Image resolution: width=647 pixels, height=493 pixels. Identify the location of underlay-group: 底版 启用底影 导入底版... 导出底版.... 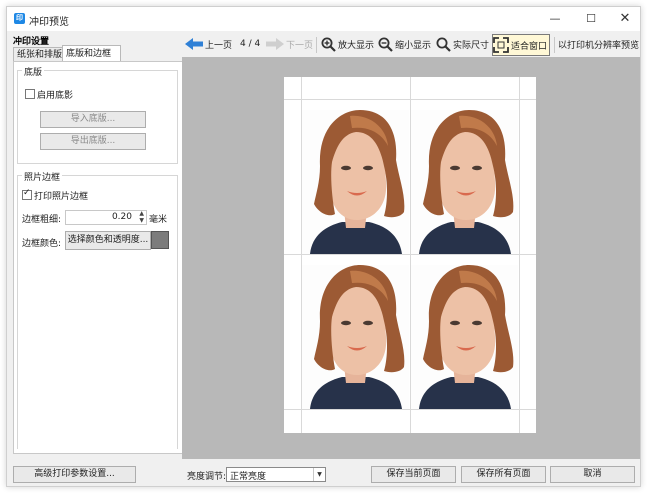
(97, 114).